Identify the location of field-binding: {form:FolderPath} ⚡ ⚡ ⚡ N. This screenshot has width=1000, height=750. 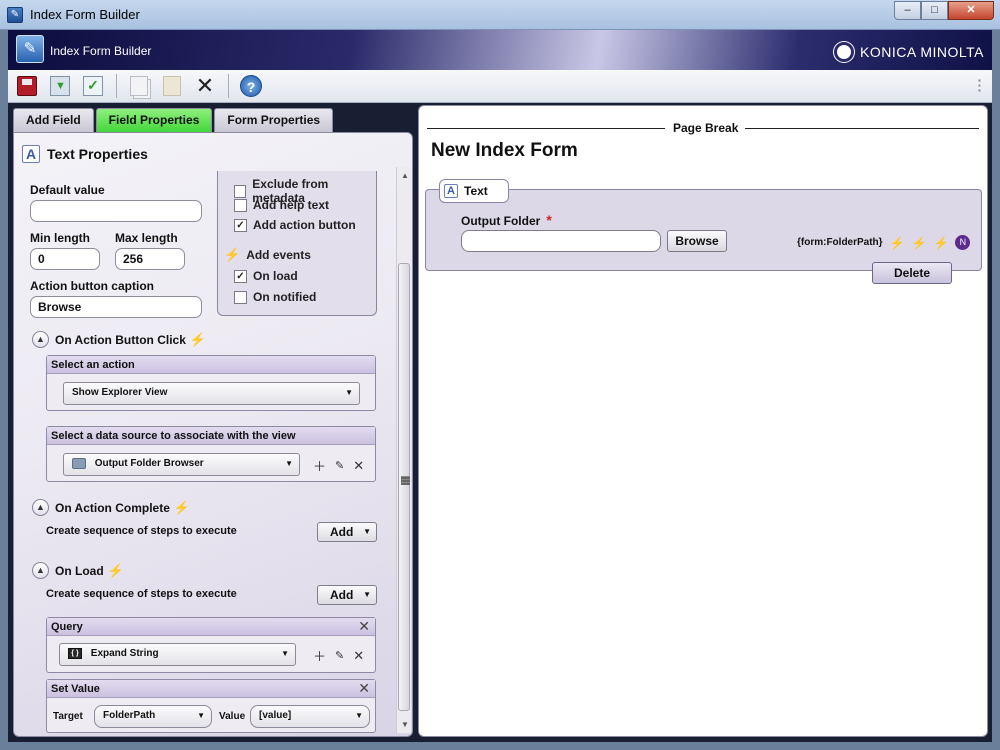
(884, 242).